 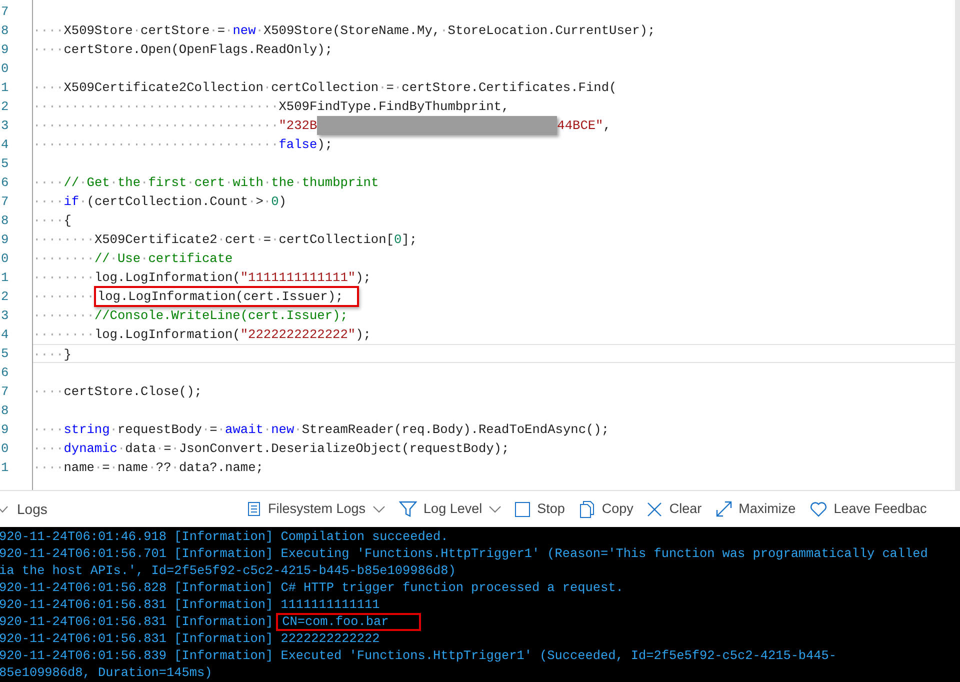 I want to click on code-text: ·(certCollection.Count·>·, so click(x=175, y=202).